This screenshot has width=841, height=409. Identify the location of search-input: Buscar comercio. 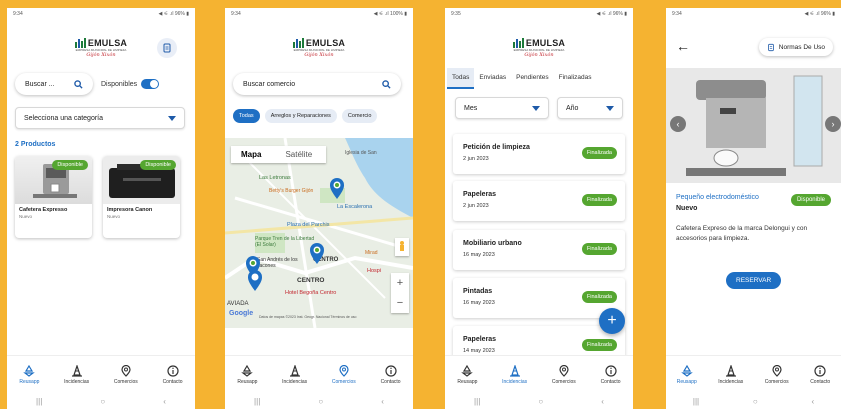
(317, 84).